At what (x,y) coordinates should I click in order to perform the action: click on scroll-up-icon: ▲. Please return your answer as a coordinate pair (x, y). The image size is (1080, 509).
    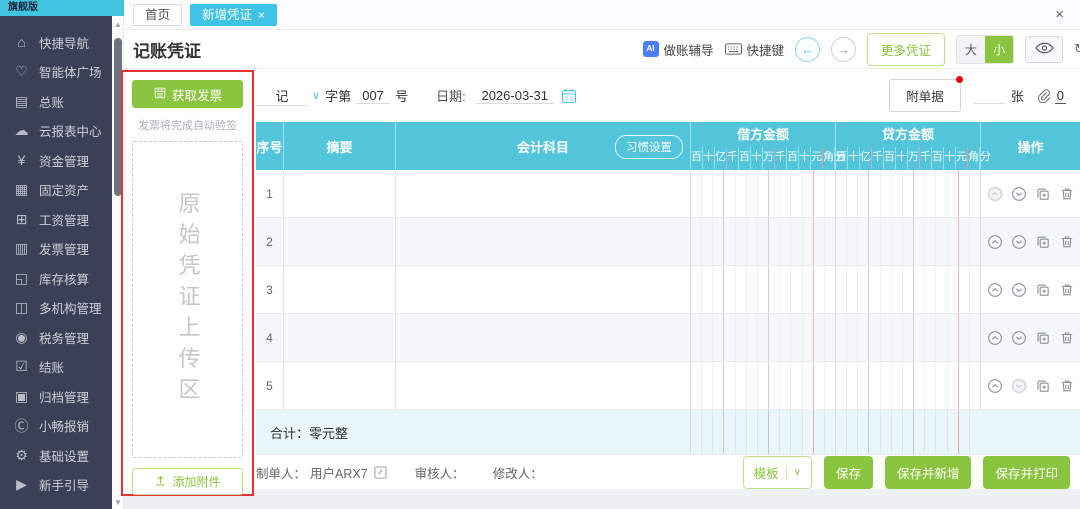
    Looking at the image, I should click on (118, 24).